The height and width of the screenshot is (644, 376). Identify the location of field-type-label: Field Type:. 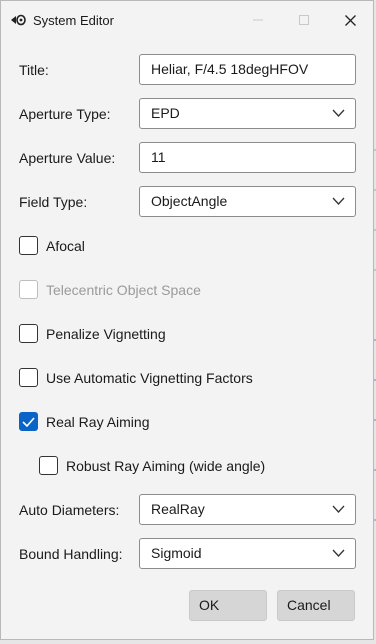
(53, 202).